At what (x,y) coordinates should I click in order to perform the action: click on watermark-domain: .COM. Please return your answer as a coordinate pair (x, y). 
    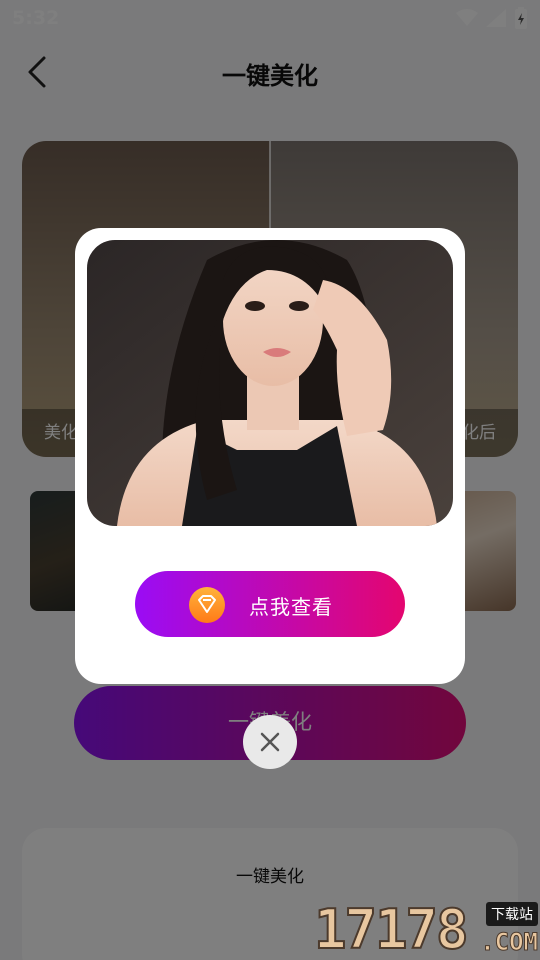
    Looking at the image, I should click on (509, 942).